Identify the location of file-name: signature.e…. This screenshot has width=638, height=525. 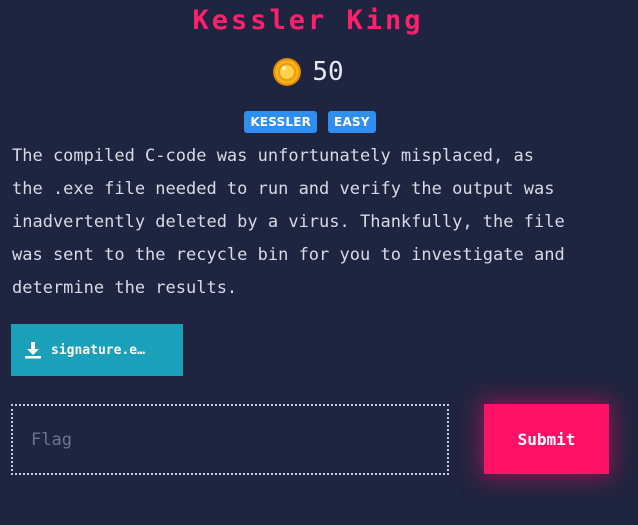
(98, 350).